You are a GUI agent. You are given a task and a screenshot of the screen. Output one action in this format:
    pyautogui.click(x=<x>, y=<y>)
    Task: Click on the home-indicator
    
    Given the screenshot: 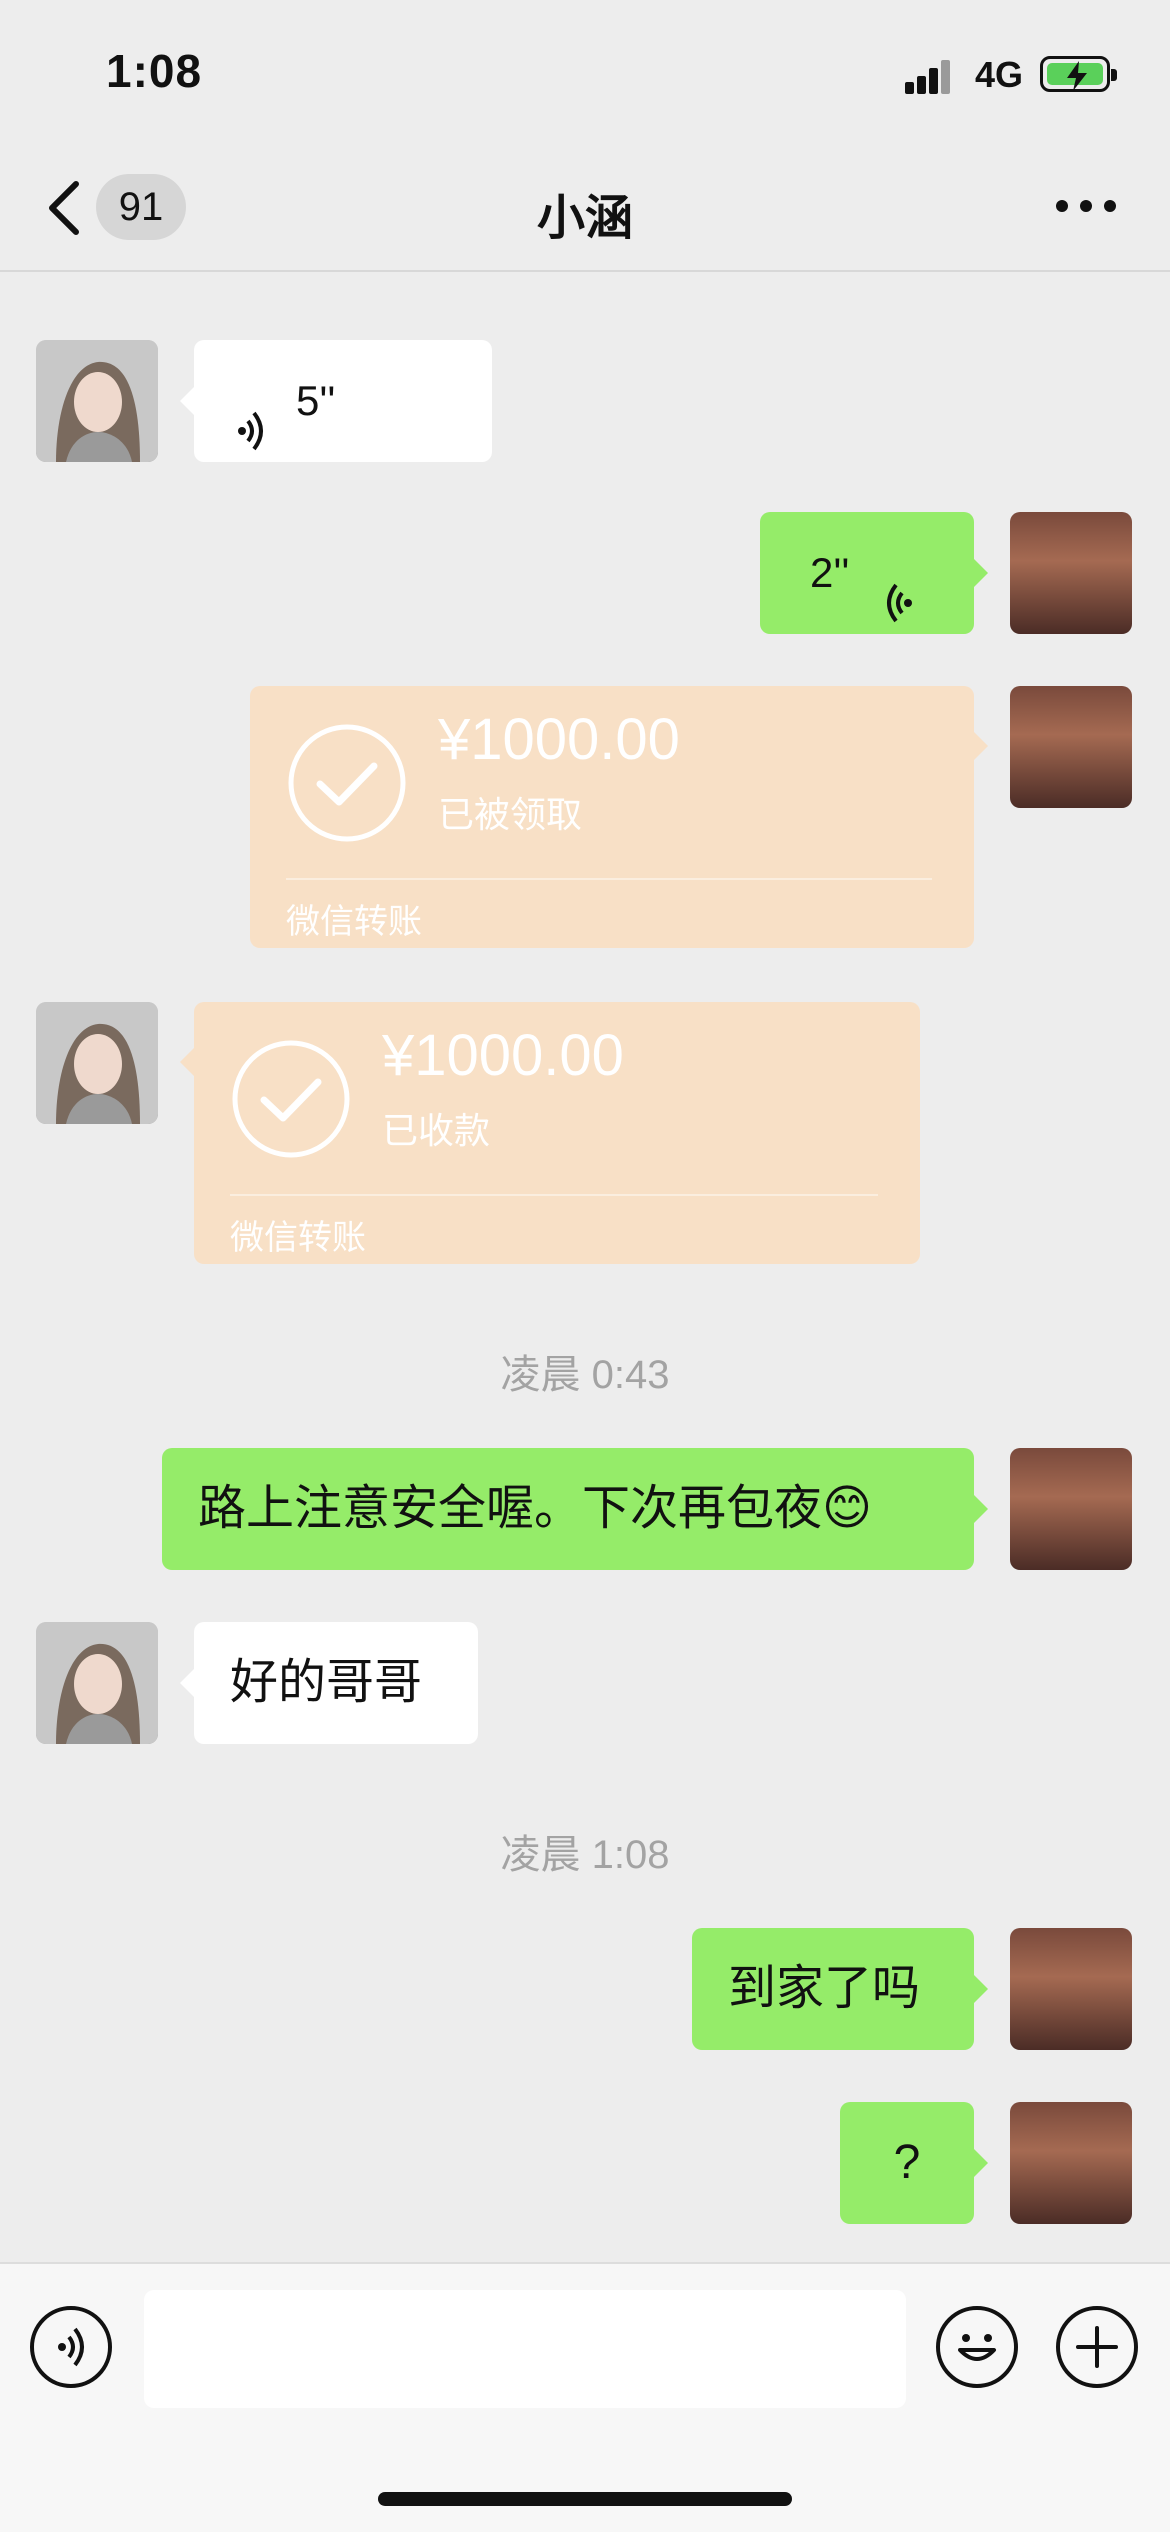 What is the action you would take?
    pyautogui.click(x=585, y=2499)
    